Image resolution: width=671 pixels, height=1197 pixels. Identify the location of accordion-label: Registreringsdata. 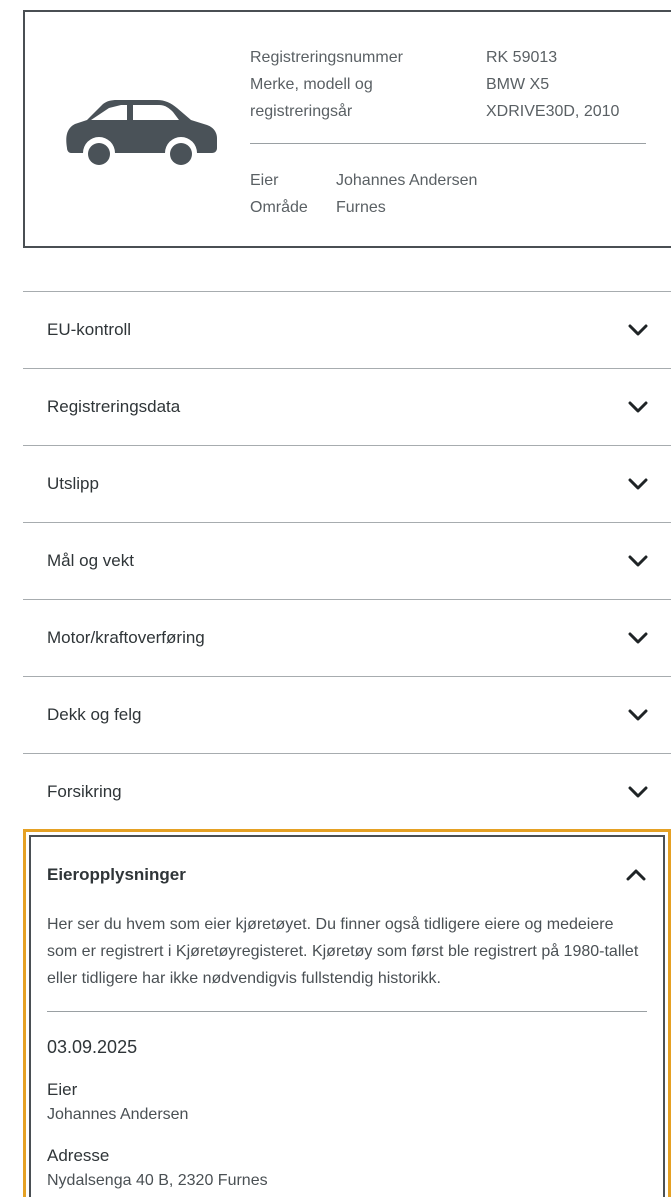
(114, 406).